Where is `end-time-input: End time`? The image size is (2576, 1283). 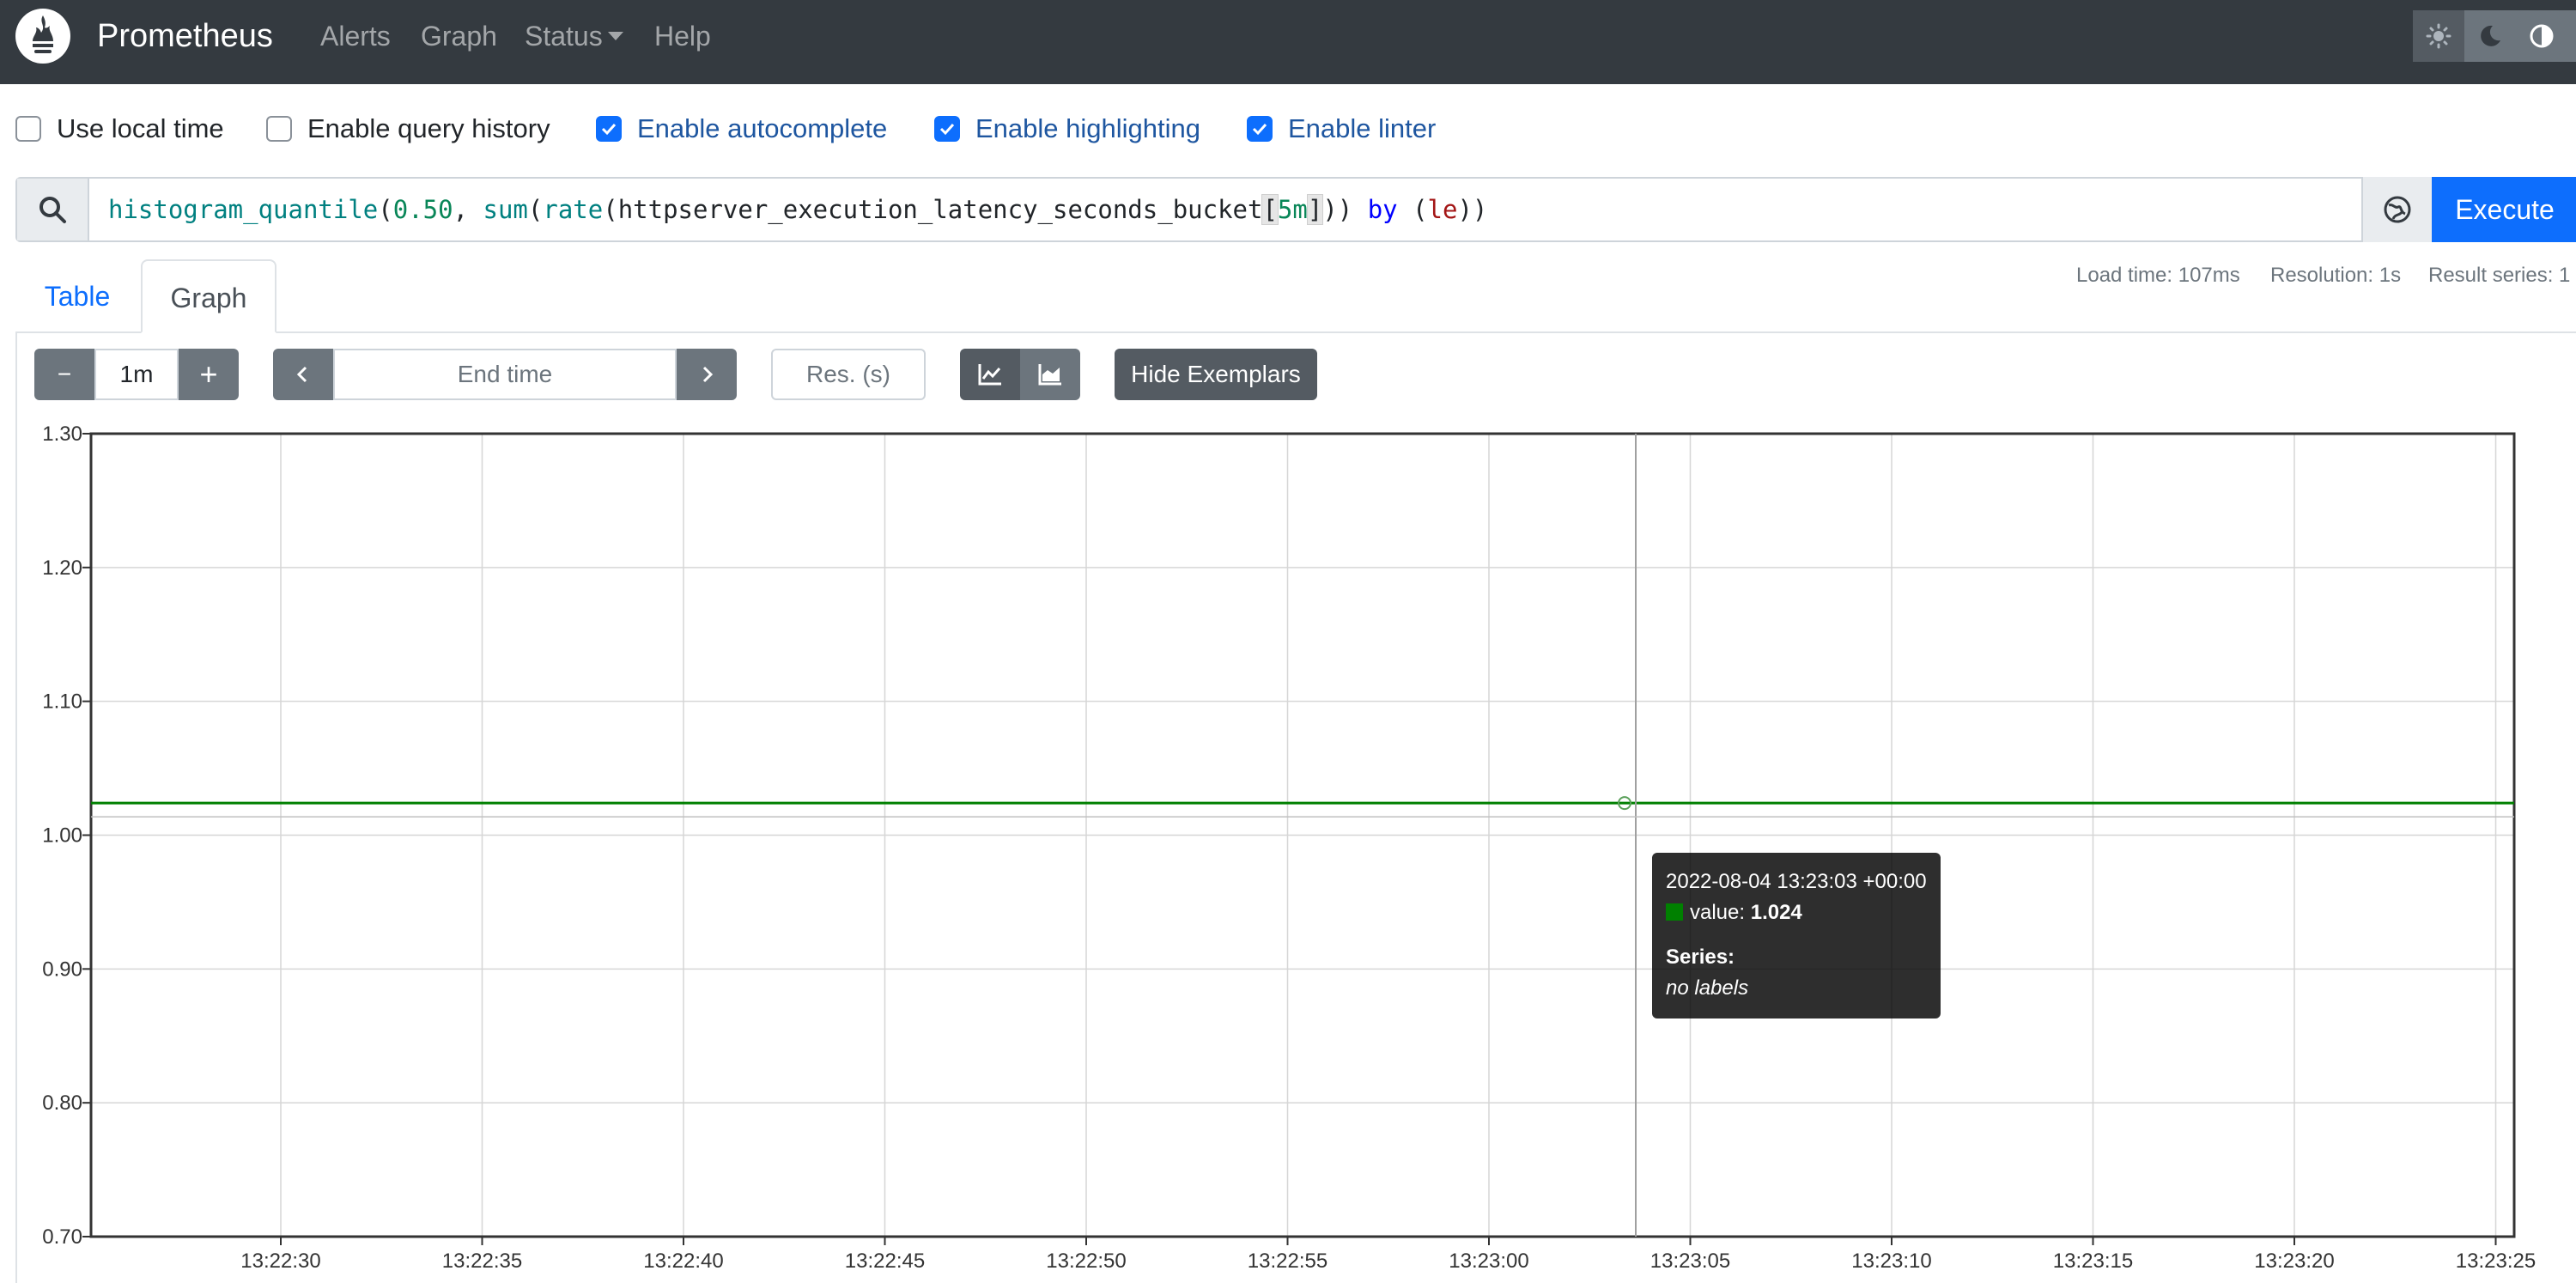 end-time-input: End time is located at coordinates (505, 374).